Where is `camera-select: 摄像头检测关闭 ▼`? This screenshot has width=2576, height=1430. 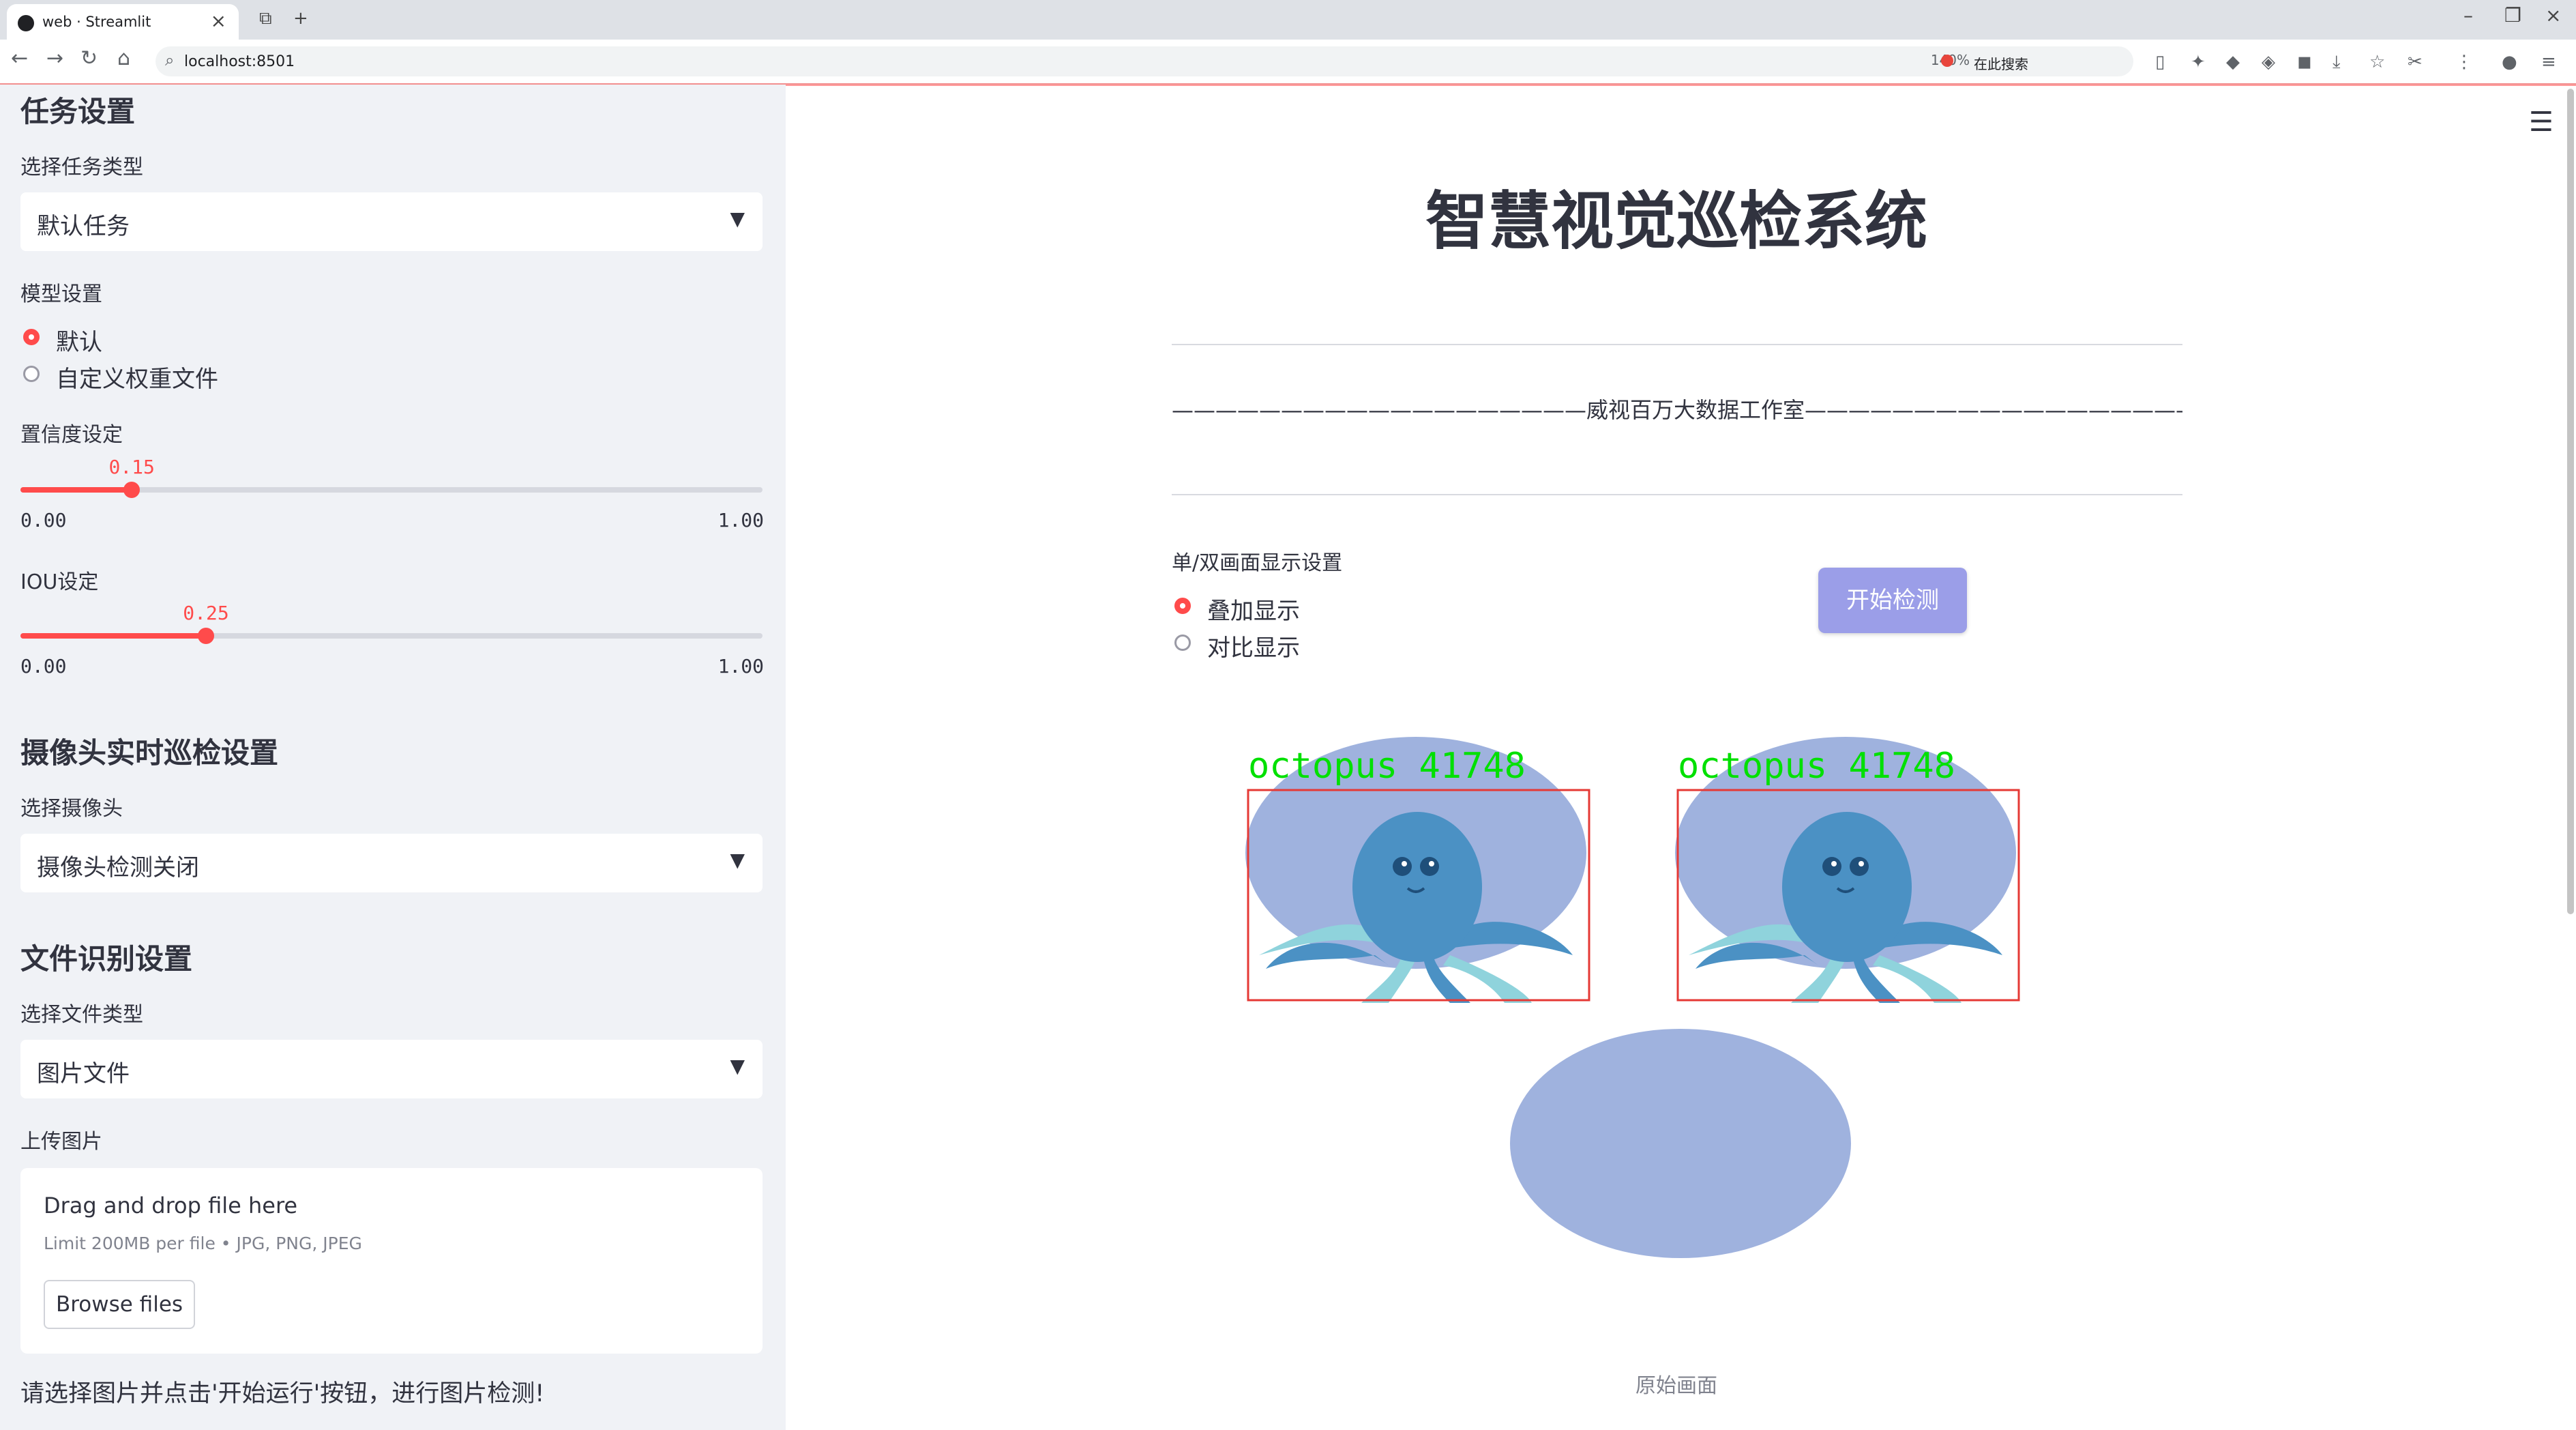
camera-select: 摄像头检测关闭 ▼ is located at coordinates (391, 863).